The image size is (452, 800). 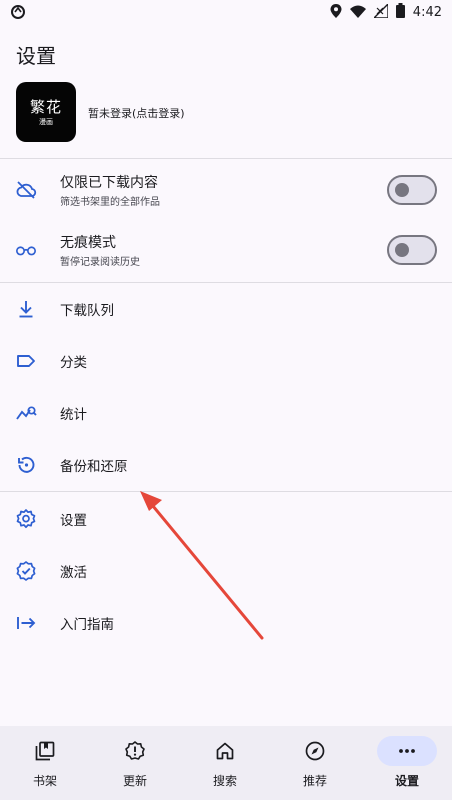 What do you see at coordinates (224, 781) in the screenshot?
I see `nav-label: 搜索` at bounding box center [224, 781].